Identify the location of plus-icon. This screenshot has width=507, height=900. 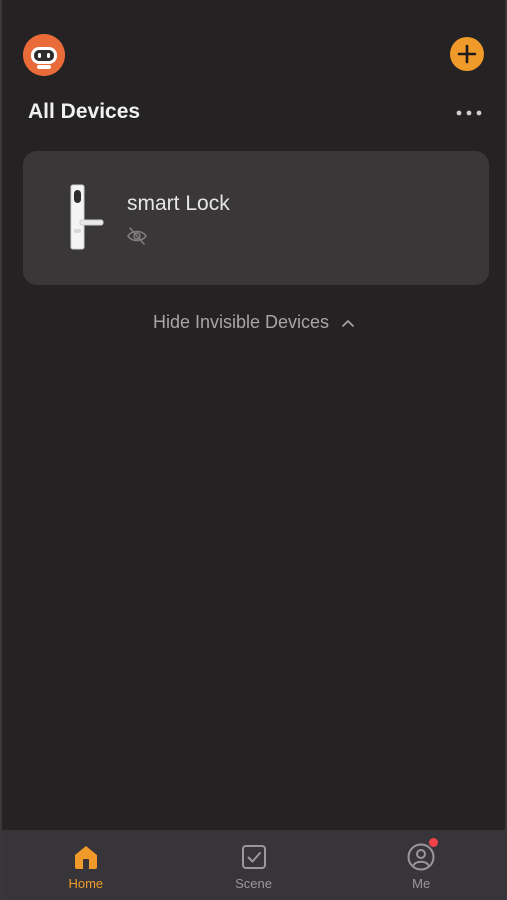
(467, 54).